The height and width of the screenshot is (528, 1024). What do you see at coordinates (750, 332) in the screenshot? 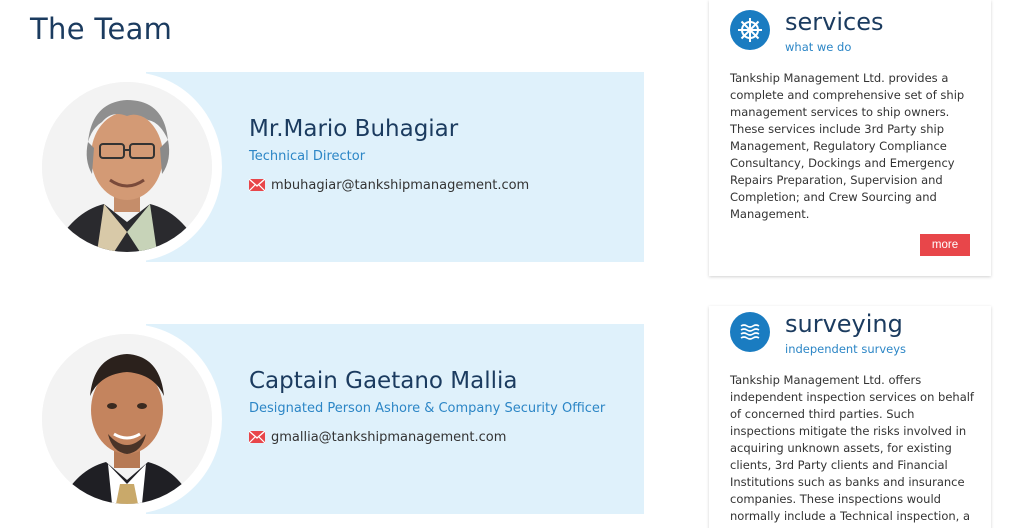
I see `waves-icon` at bounding box center [750, 332].